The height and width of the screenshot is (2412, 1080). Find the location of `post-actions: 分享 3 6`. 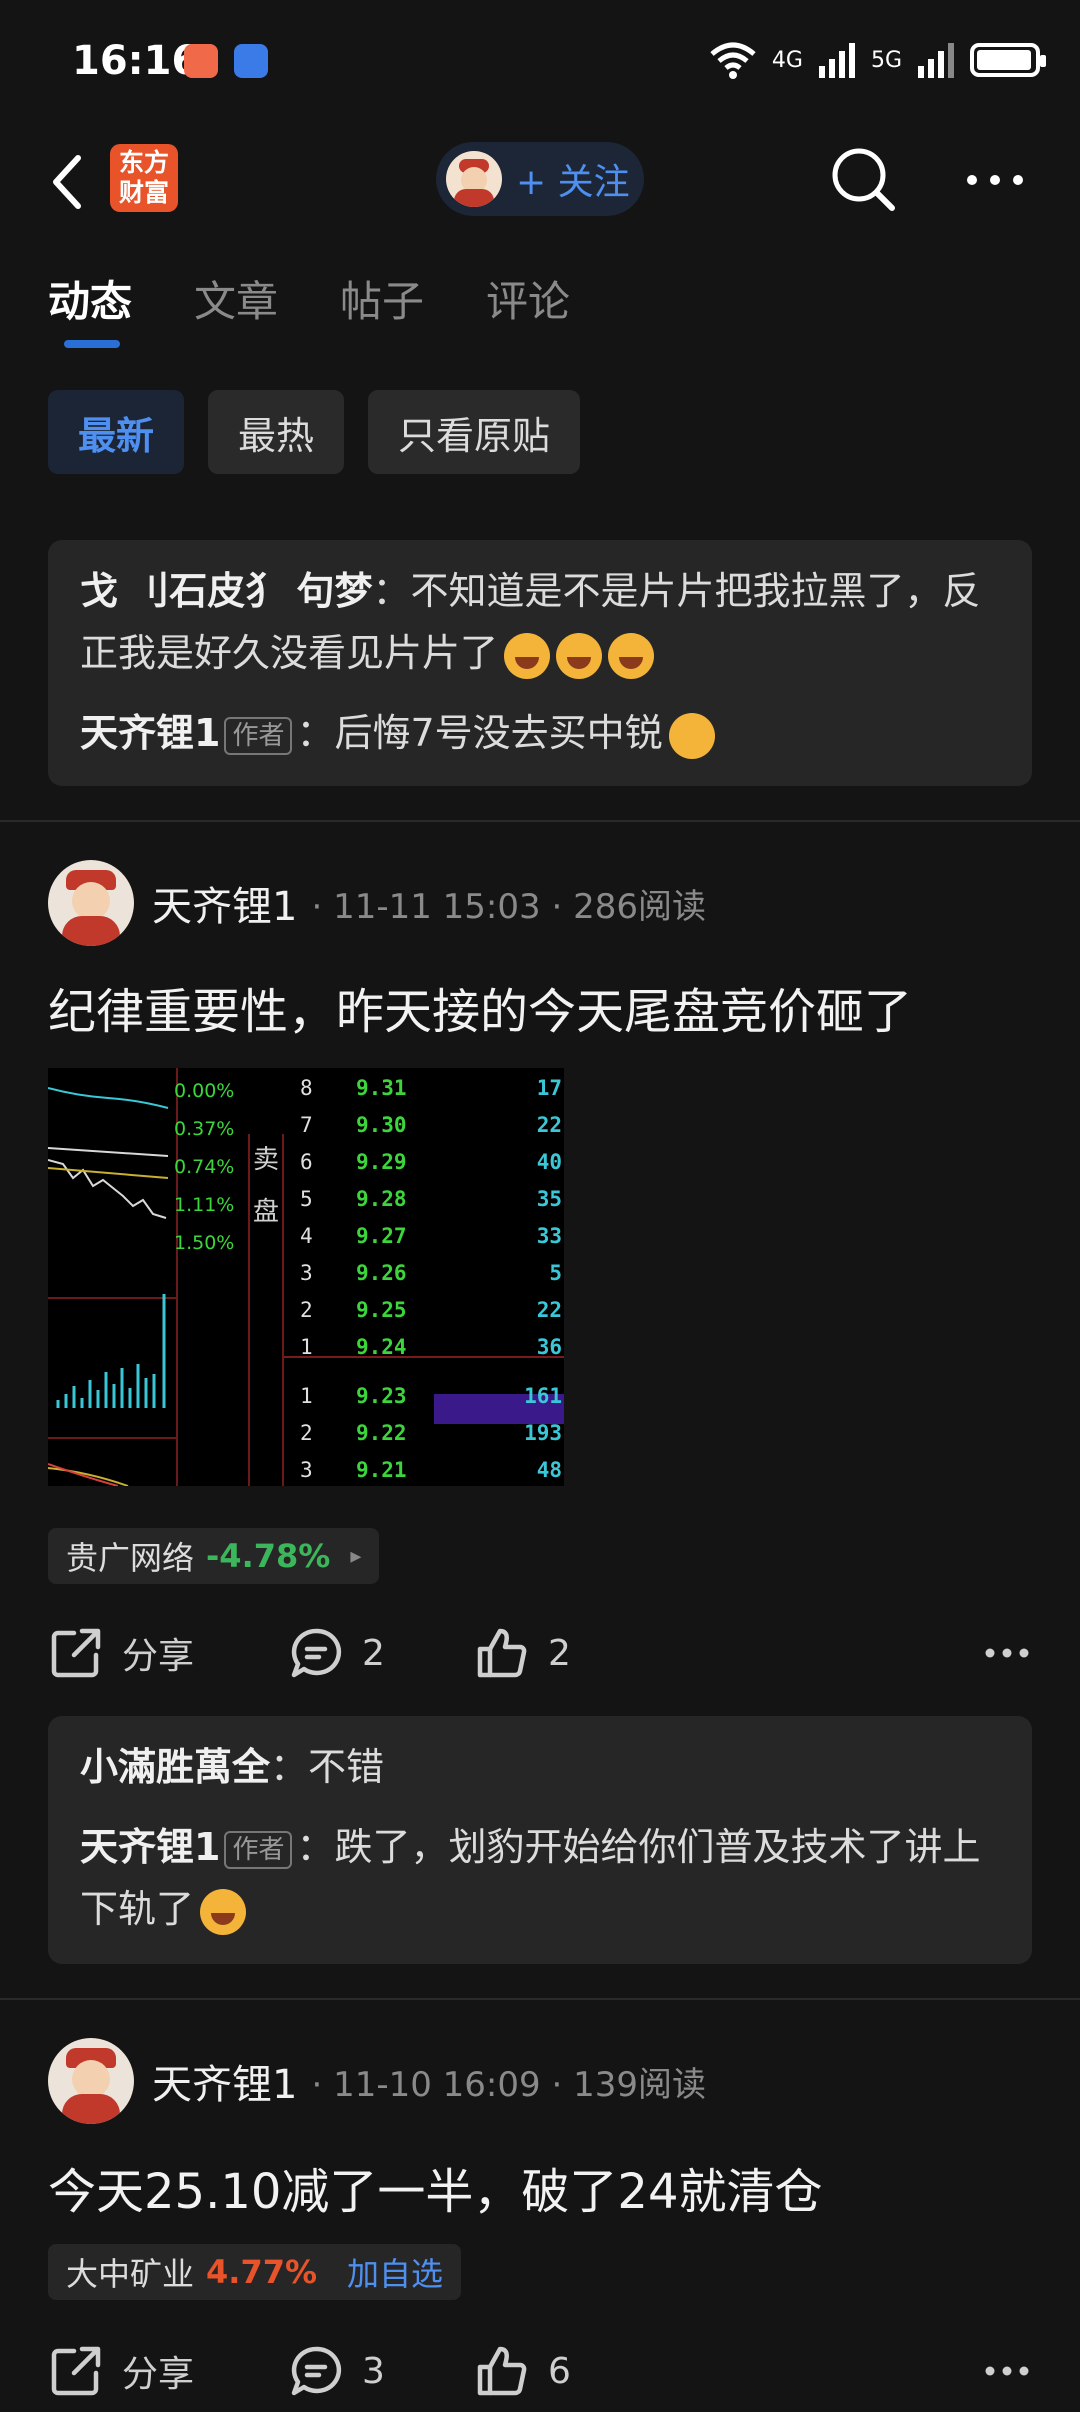

post-actions: 分享 3 6 is located at coordinates (540, 2371).